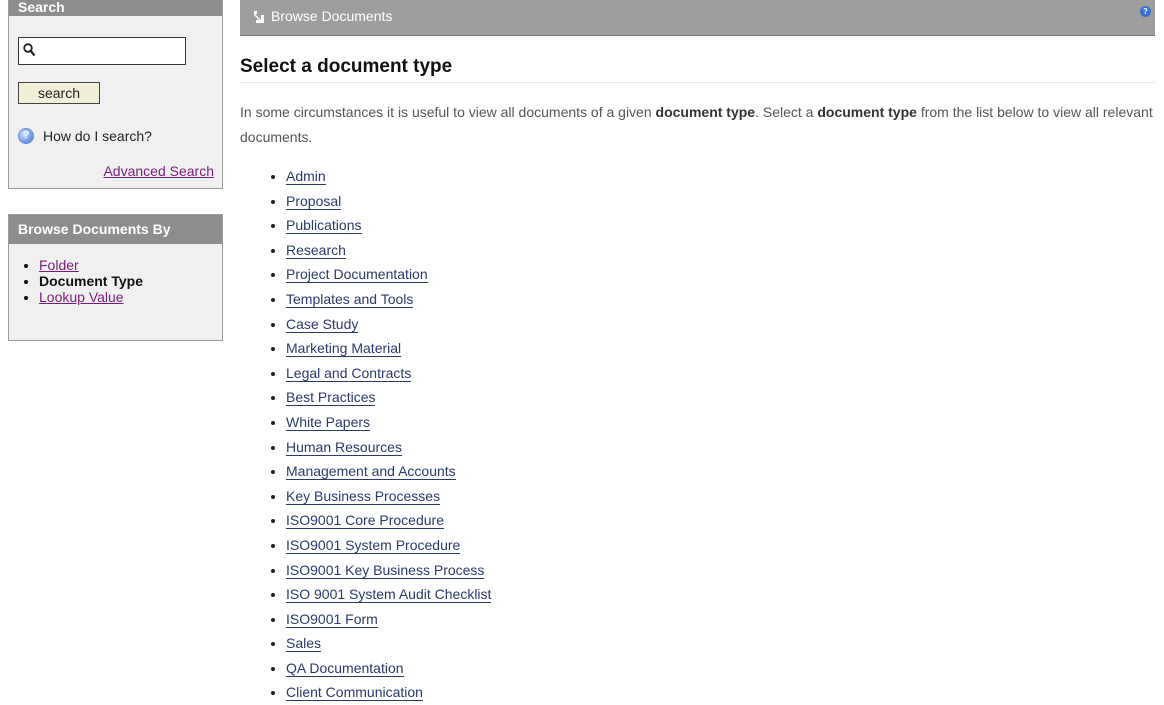 The image size is (1164, 705). What do you see at coordinates (388, 643) in the screenshot?
I see `list-item: Sales` at bounding box center [388, 643].